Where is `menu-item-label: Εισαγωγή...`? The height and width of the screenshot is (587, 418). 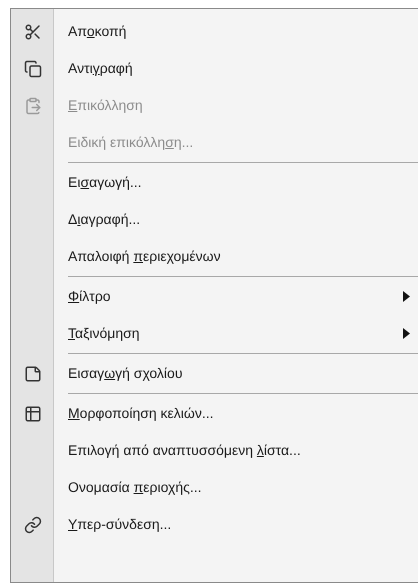 menu-item-label: Εισαγωγή... is located at coordinates (105, 182).